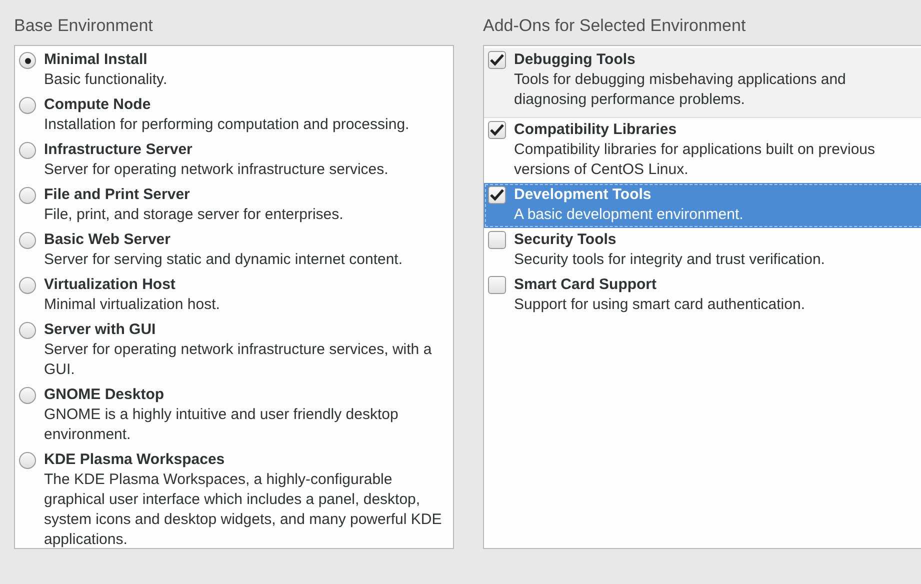 The width and height of the screenshot is (921, 584). I want to click on option-title: GNOME Desktop, so click(105, 395).